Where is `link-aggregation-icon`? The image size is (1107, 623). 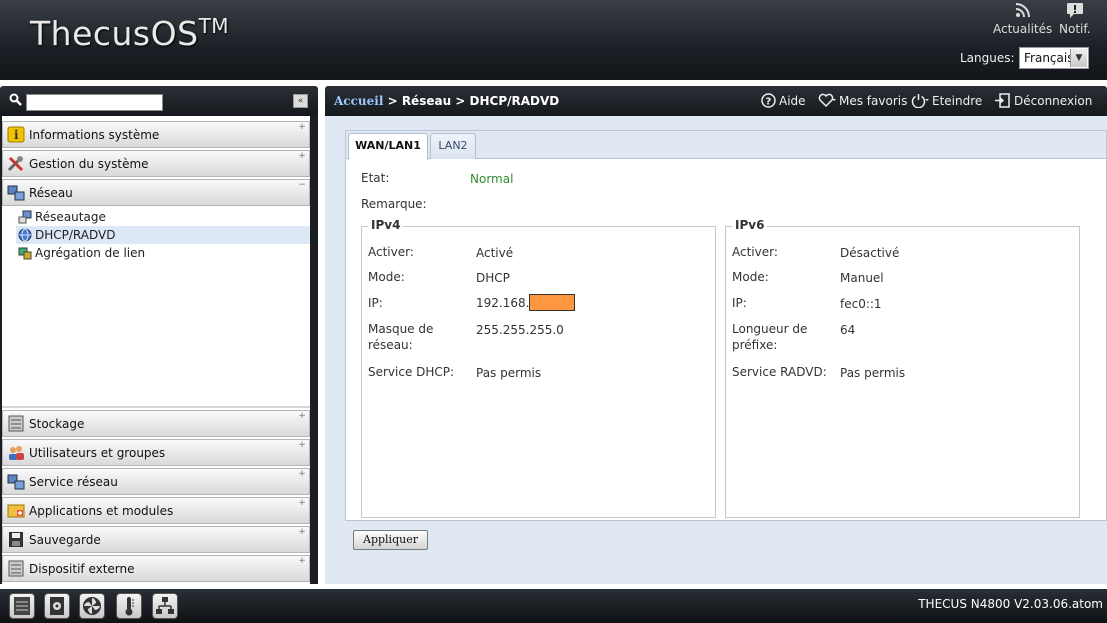
link-aggregation-icon is located at coordinates (25, 253).